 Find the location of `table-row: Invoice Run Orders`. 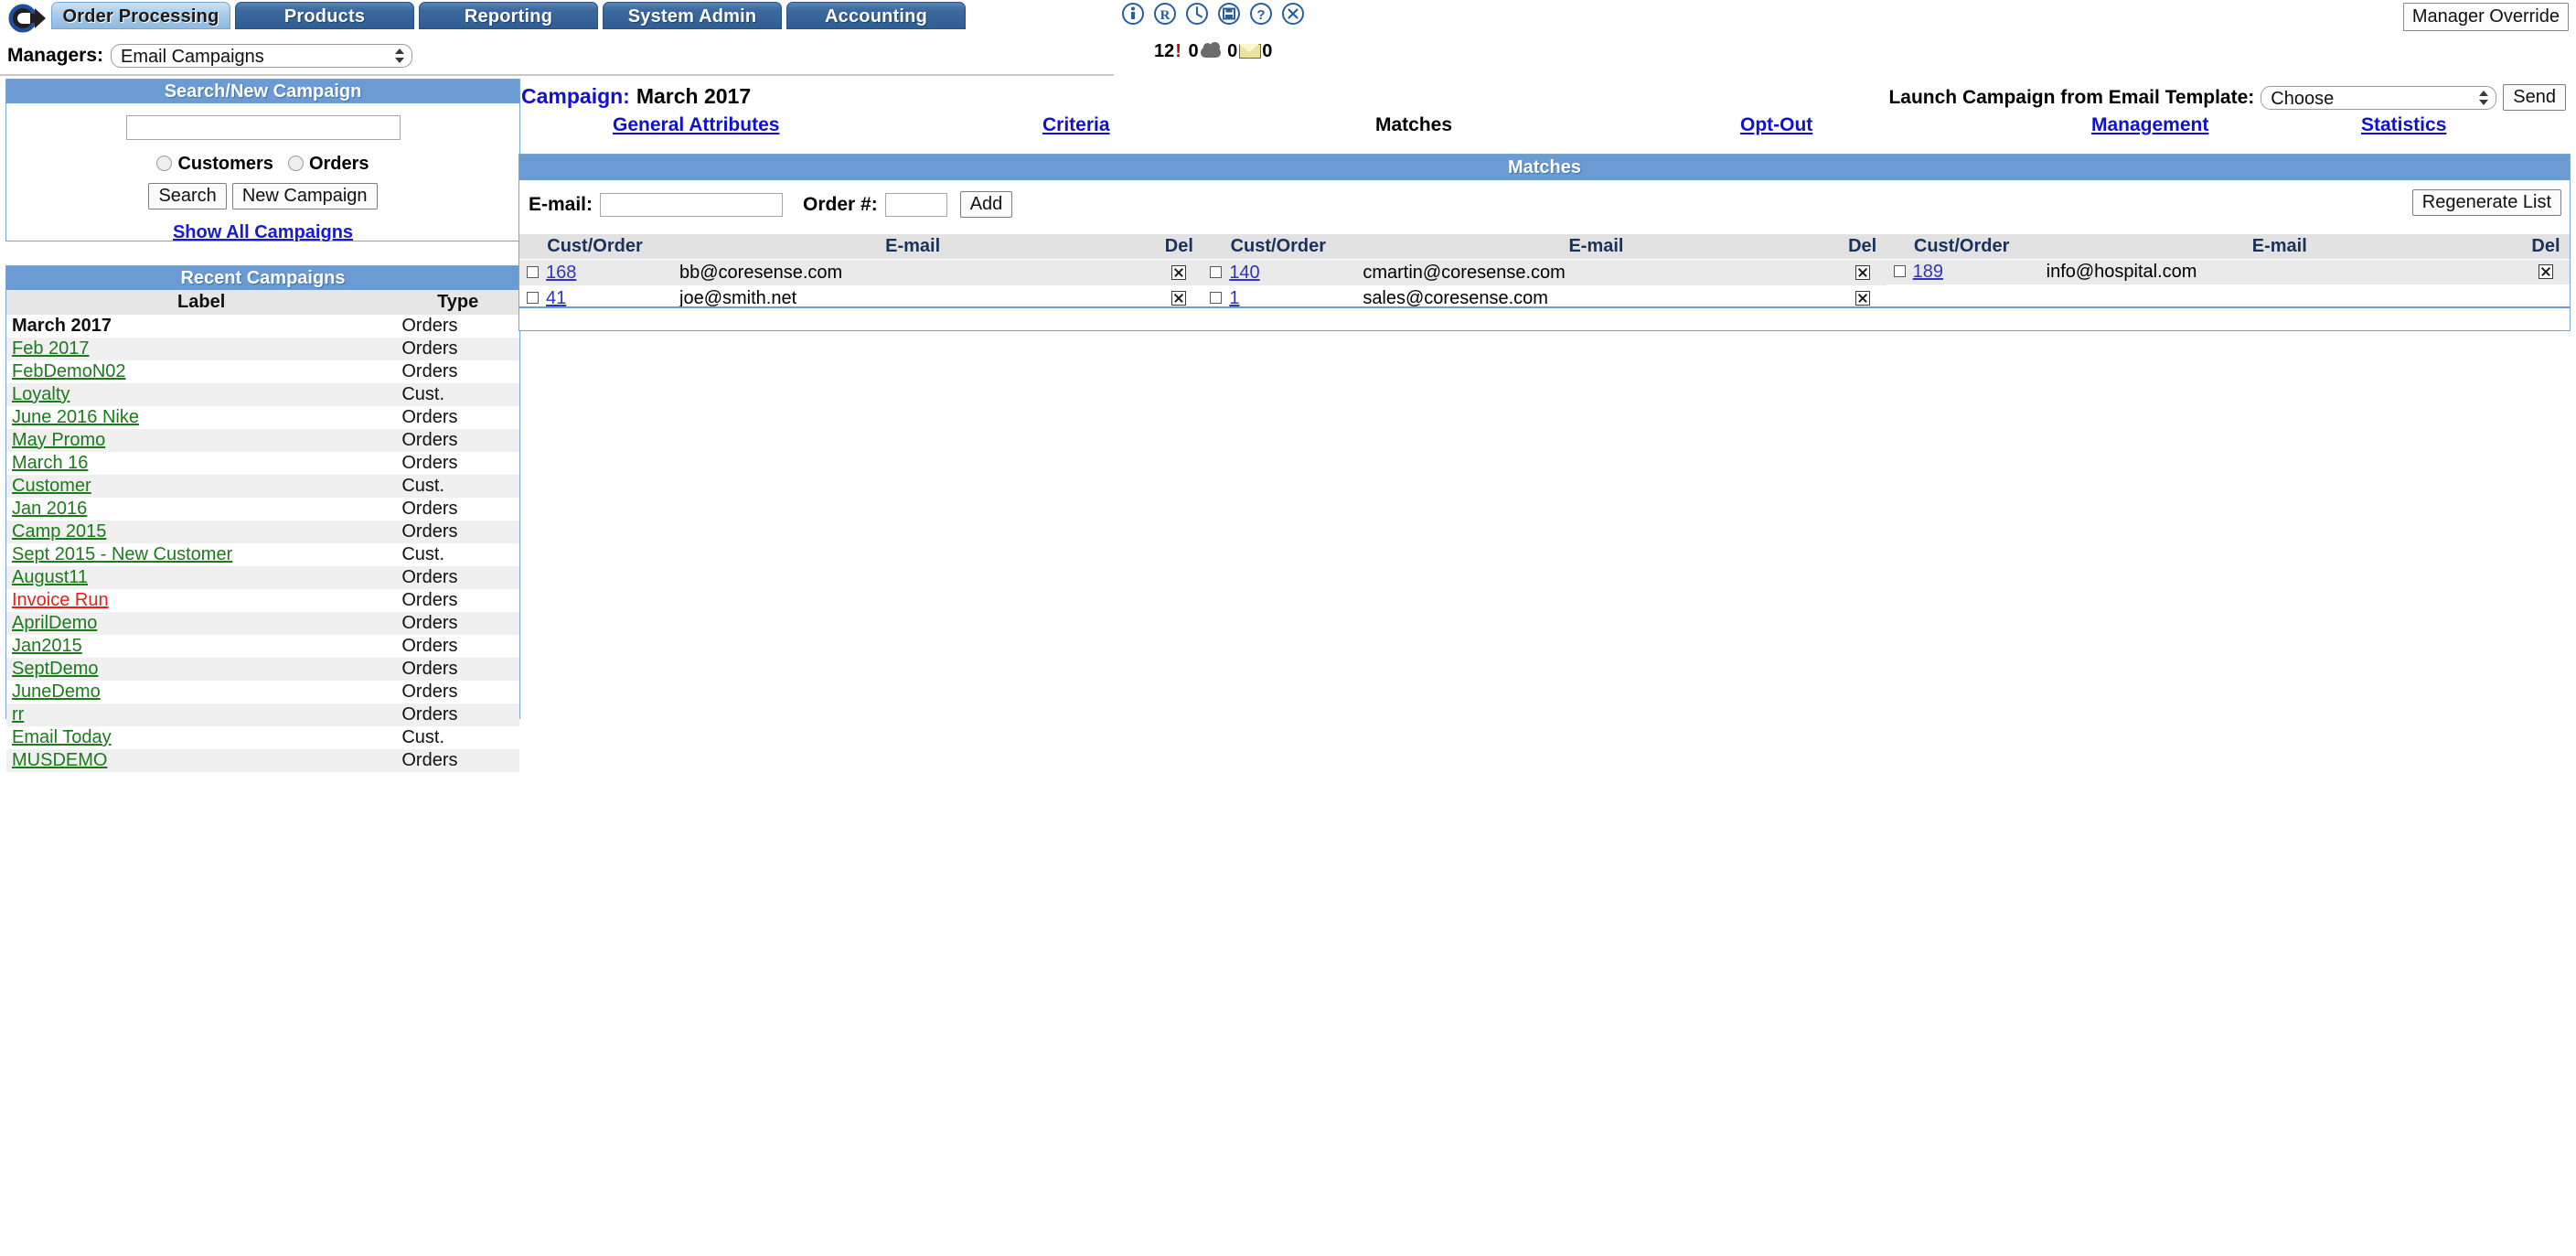

table-row: Invoice Run Orders is located at coordinates (262, 600).